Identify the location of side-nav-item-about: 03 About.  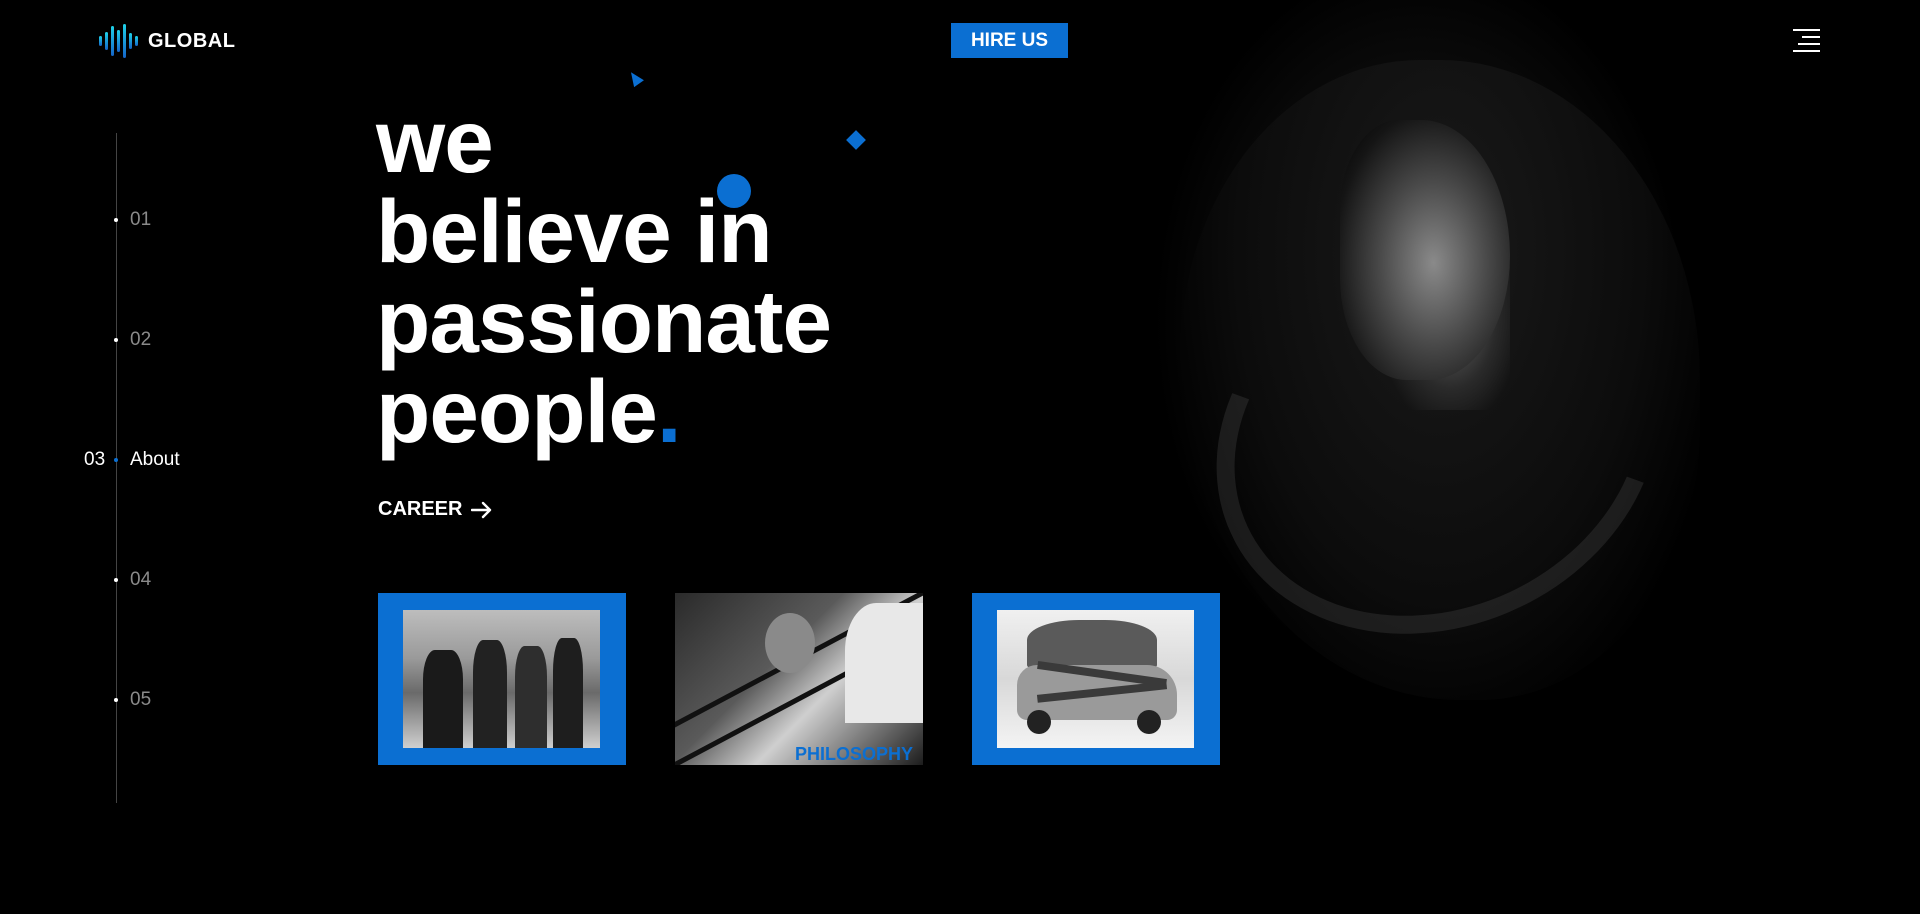
(110, 460).